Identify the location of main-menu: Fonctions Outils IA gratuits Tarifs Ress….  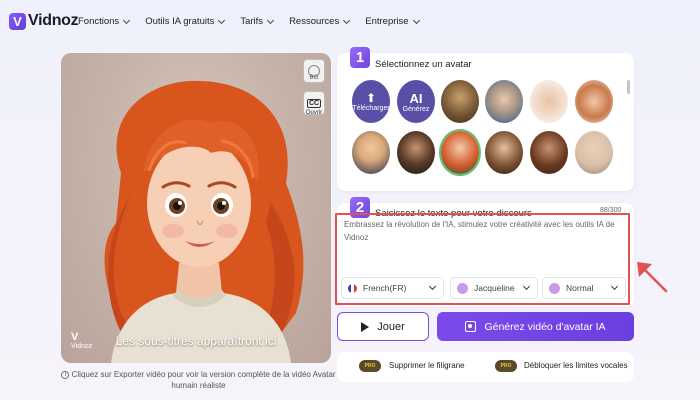
(249, 21).